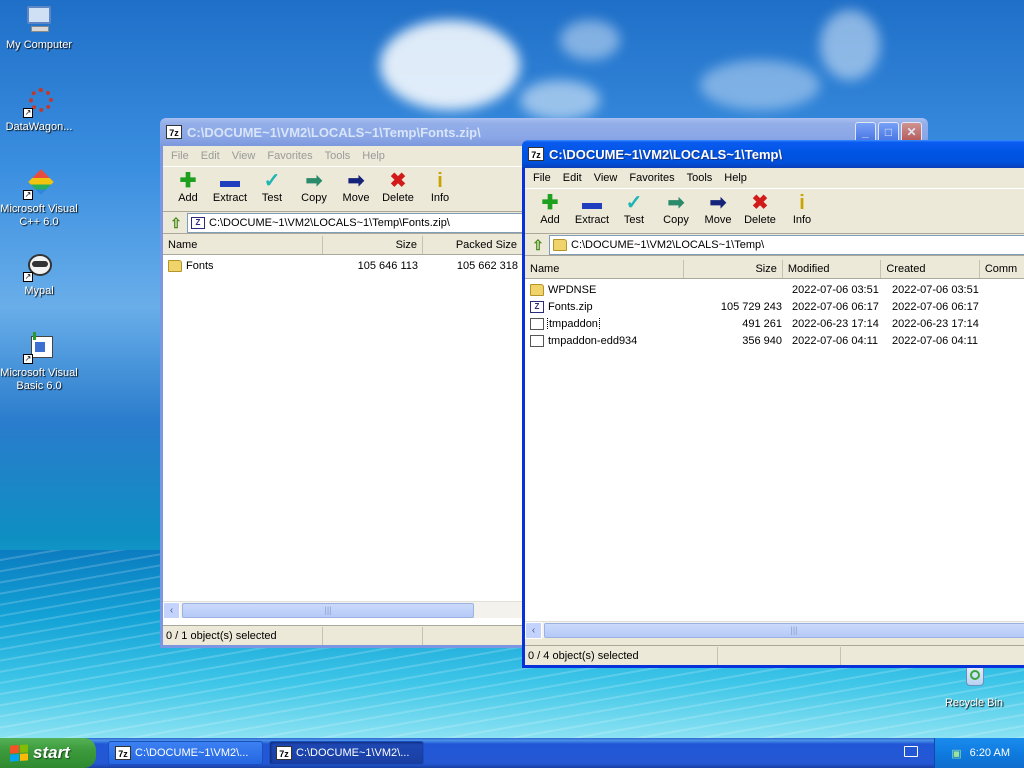 The height and width of the screenshot is (768, 1024). I want to click on mypal-icon: ↗, so click(39, 266).